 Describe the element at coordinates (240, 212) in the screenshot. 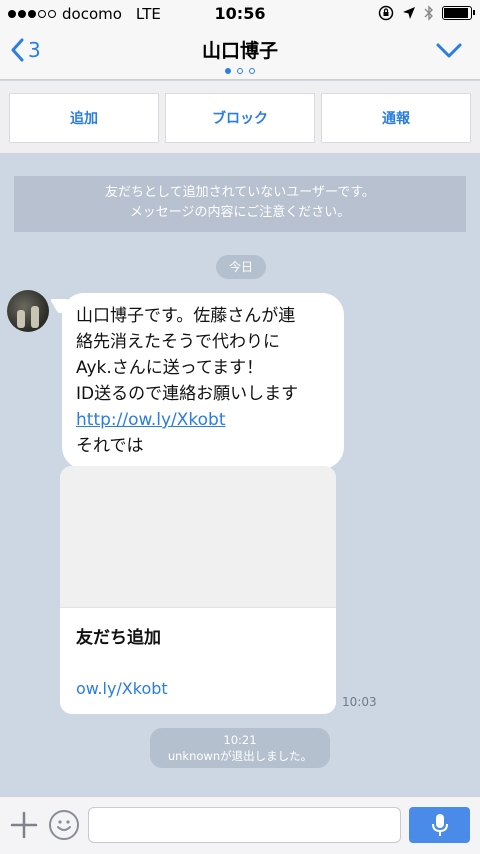

I see `notice-line-2: メッセージの内容にご注意ください。` at that location.